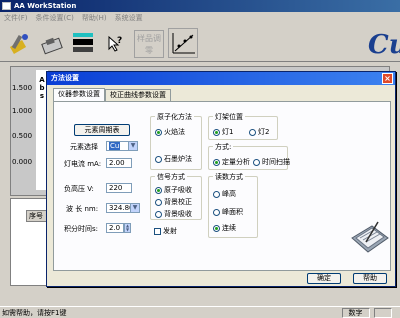 The width and height of the screenshot is (400, 318). Describe the element at coordinates (271, 162) in the screenshot. I see `mode-time-scan-radio: 时间扫描` at that location.